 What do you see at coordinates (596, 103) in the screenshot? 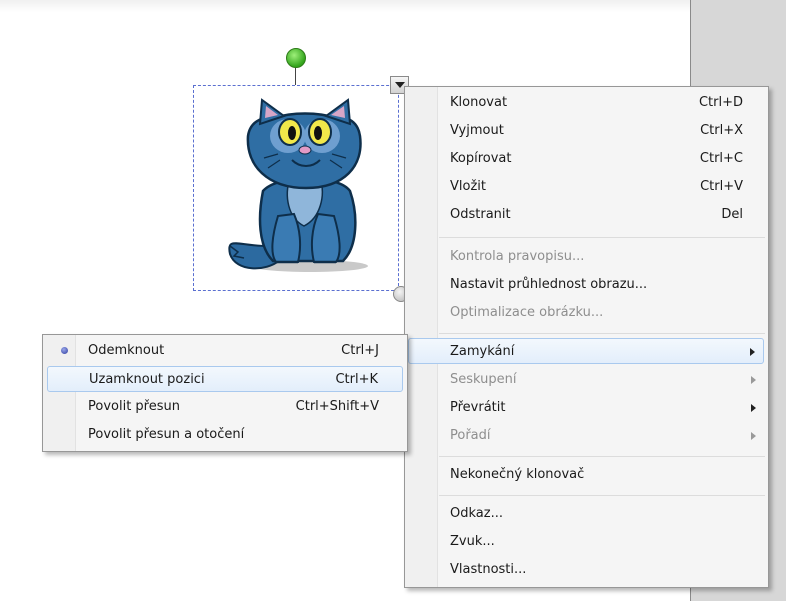
I see `menu-item-klonovat: Klonovat Ctrl+D` at bounding box center [596, 103].